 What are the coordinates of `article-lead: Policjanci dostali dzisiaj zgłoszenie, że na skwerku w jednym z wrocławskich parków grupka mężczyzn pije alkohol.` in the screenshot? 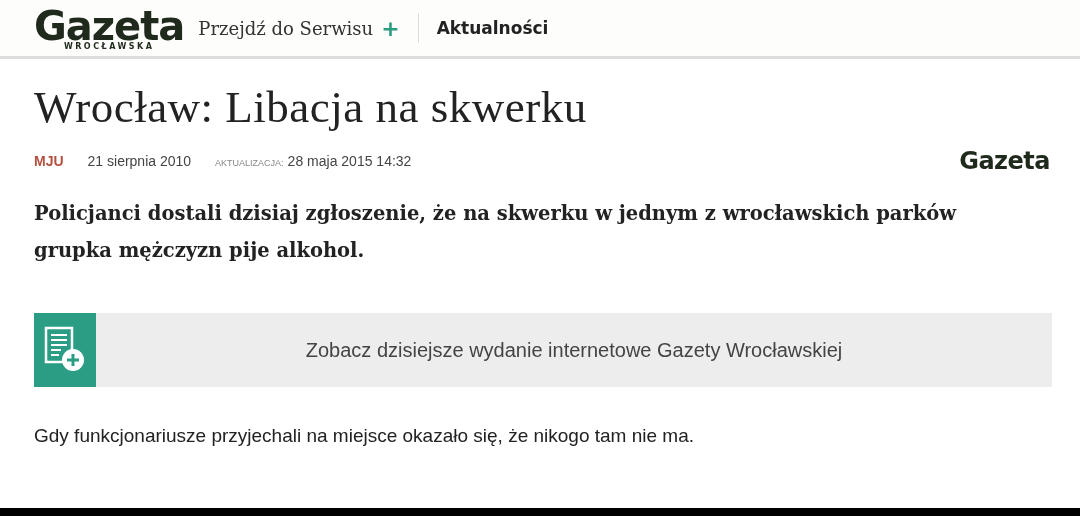 It's located at (496, 232).